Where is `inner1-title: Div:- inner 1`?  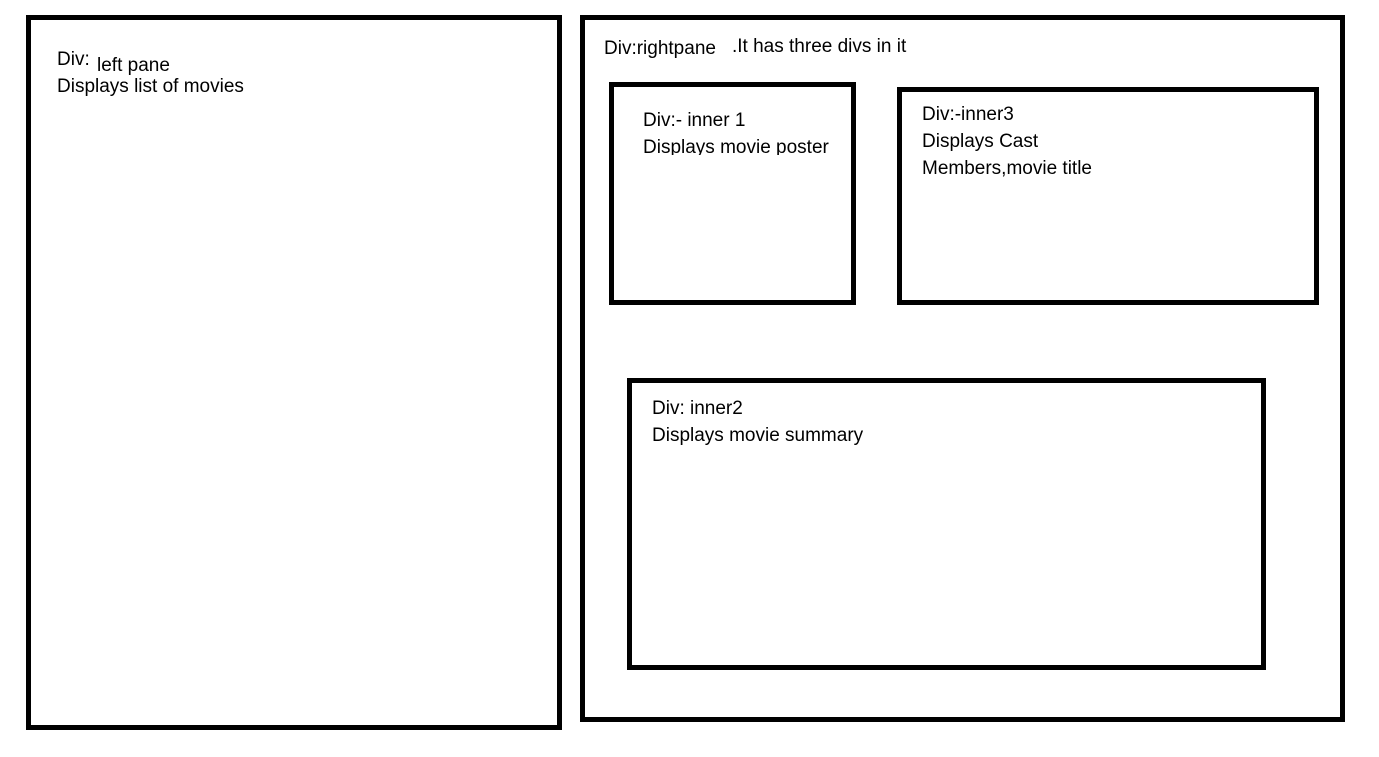 inner1-title: Div:- inner 1 is located at coordinates (694, 120).